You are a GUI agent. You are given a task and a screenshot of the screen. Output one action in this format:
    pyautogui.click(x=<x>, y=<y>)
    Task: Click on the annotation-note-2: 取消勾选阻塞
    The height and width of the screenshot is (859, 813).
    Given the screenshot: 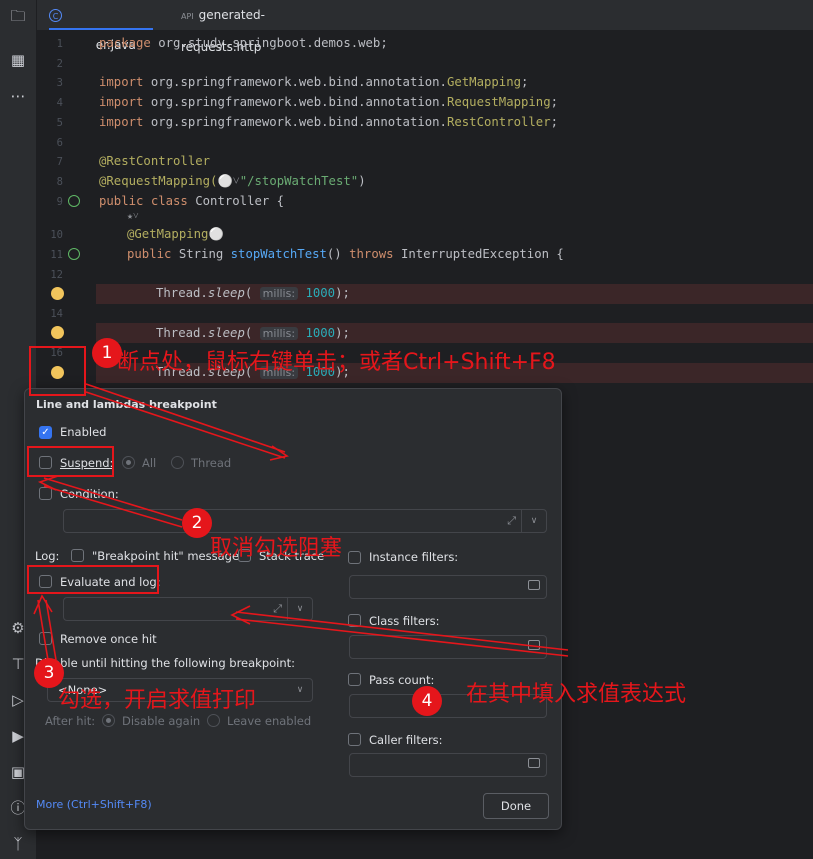 What is the action you would take?
    pyautogui.click(x=276, y=548)
    